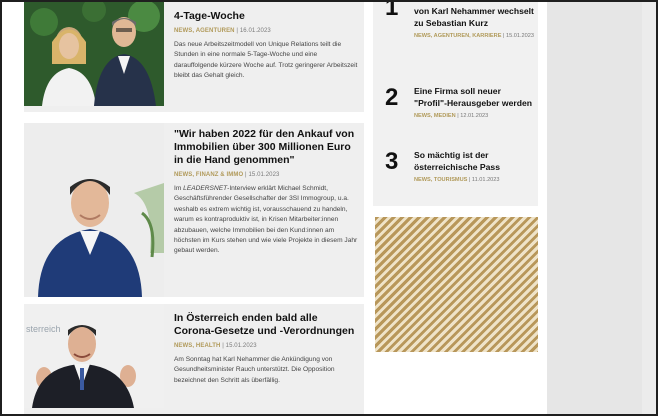 This screenshot has height=416, width=658. What do you see at coordinates (267, 346) in the screenshot?
I see `article-meta: NEWS, HEALTH | 15.01.2023` at bounding box center [267, 346].